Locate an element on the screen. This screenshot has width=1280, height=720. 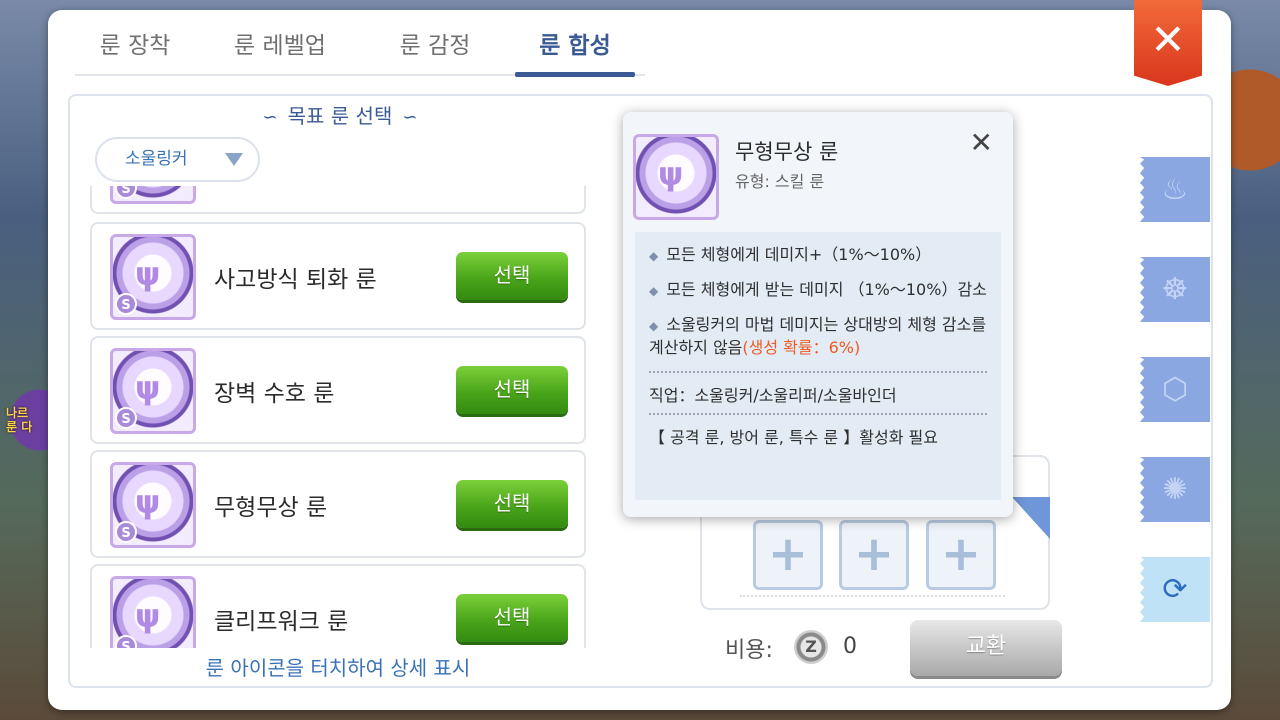
rune-icon: S is located at coordinates (153, 195).